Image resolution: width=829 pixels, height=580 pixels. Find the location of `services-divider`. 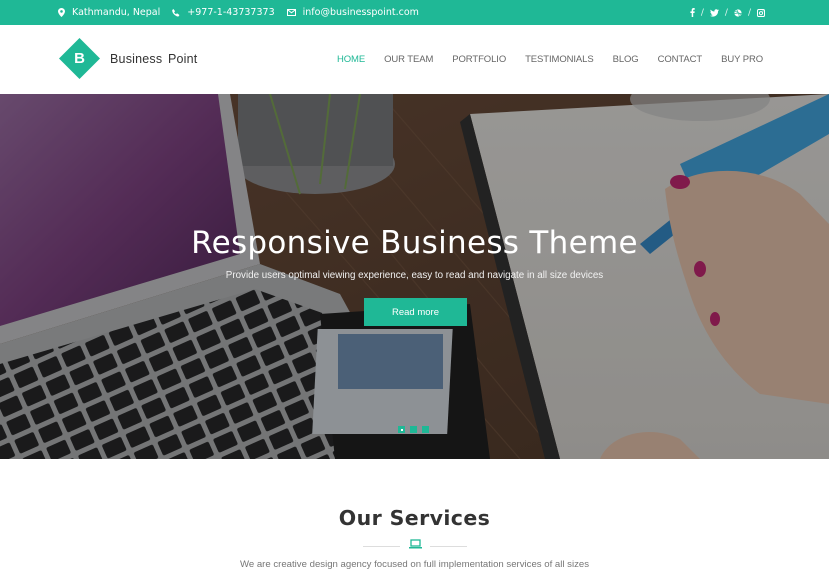

services-divider is located at coordinates (415, 546).